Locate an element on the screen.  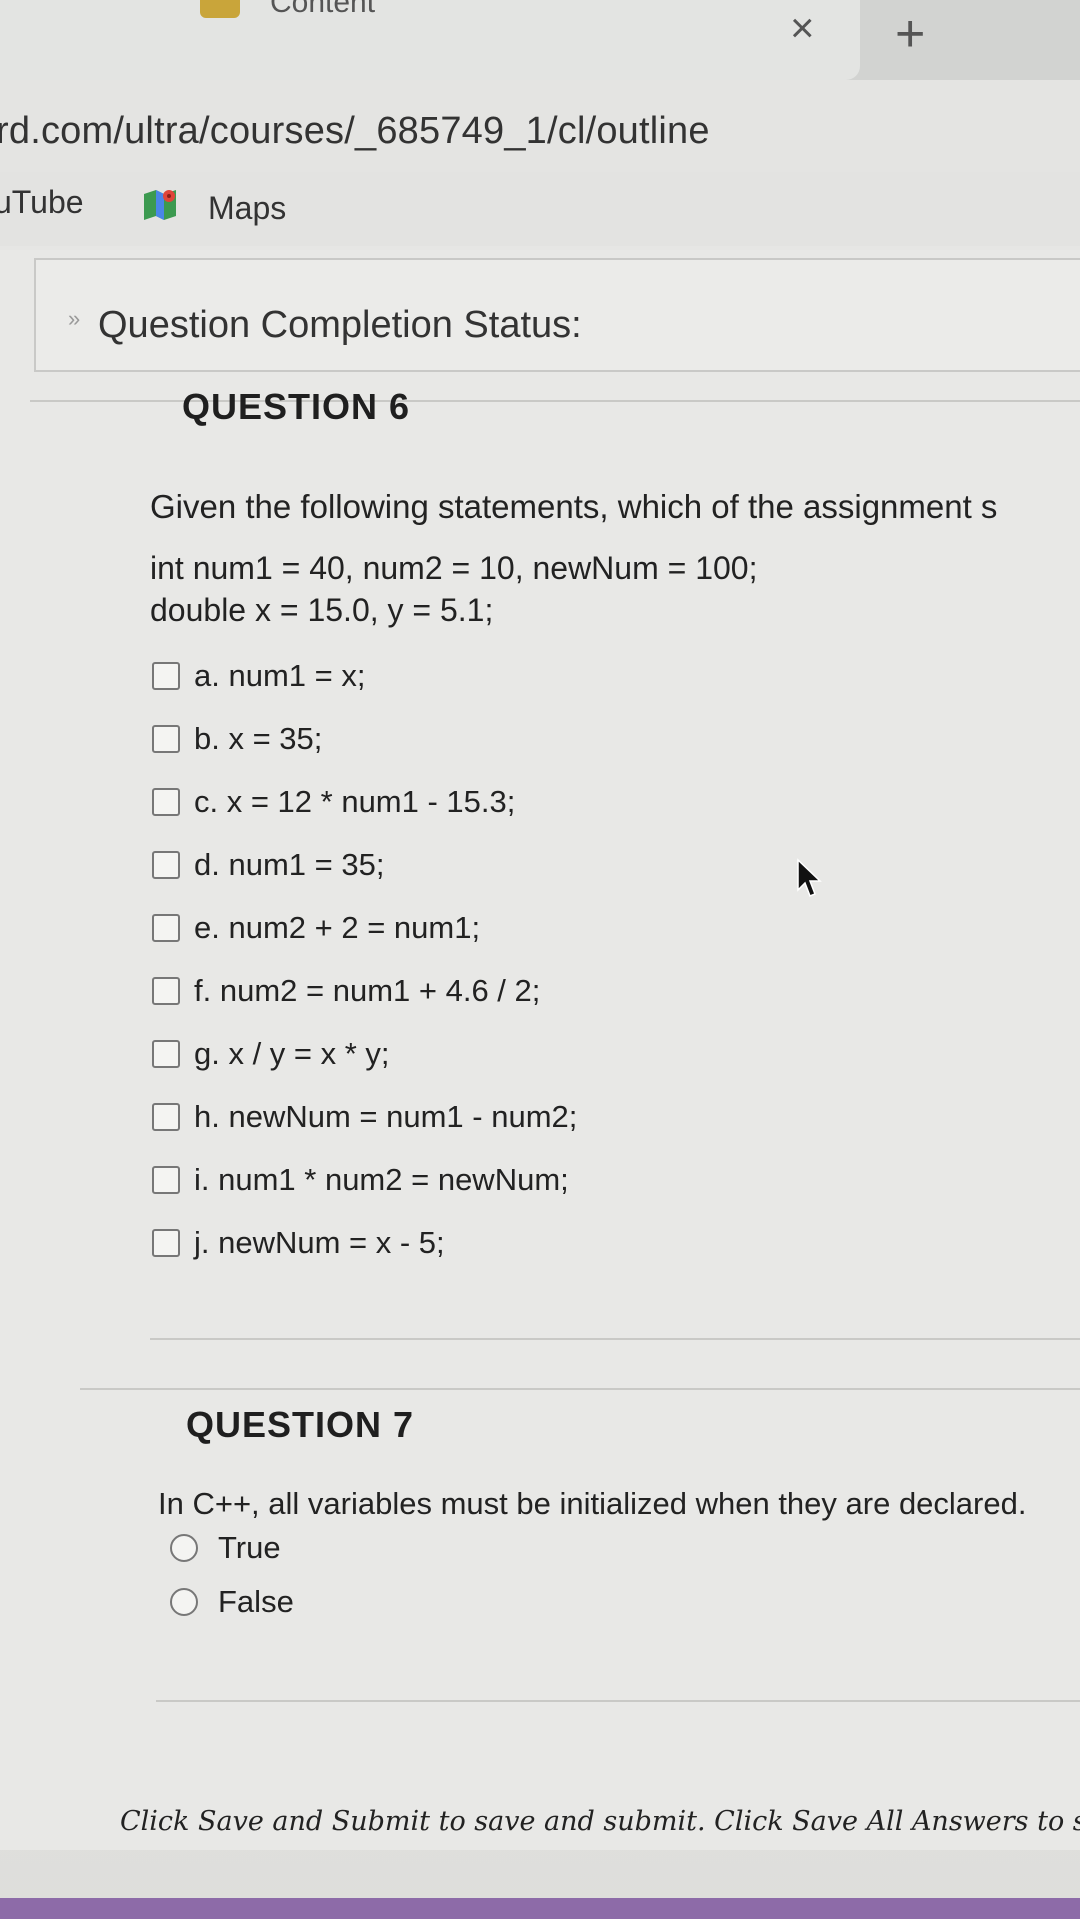
option-a: a. num1 = x; is located at coordinates (258, 676).